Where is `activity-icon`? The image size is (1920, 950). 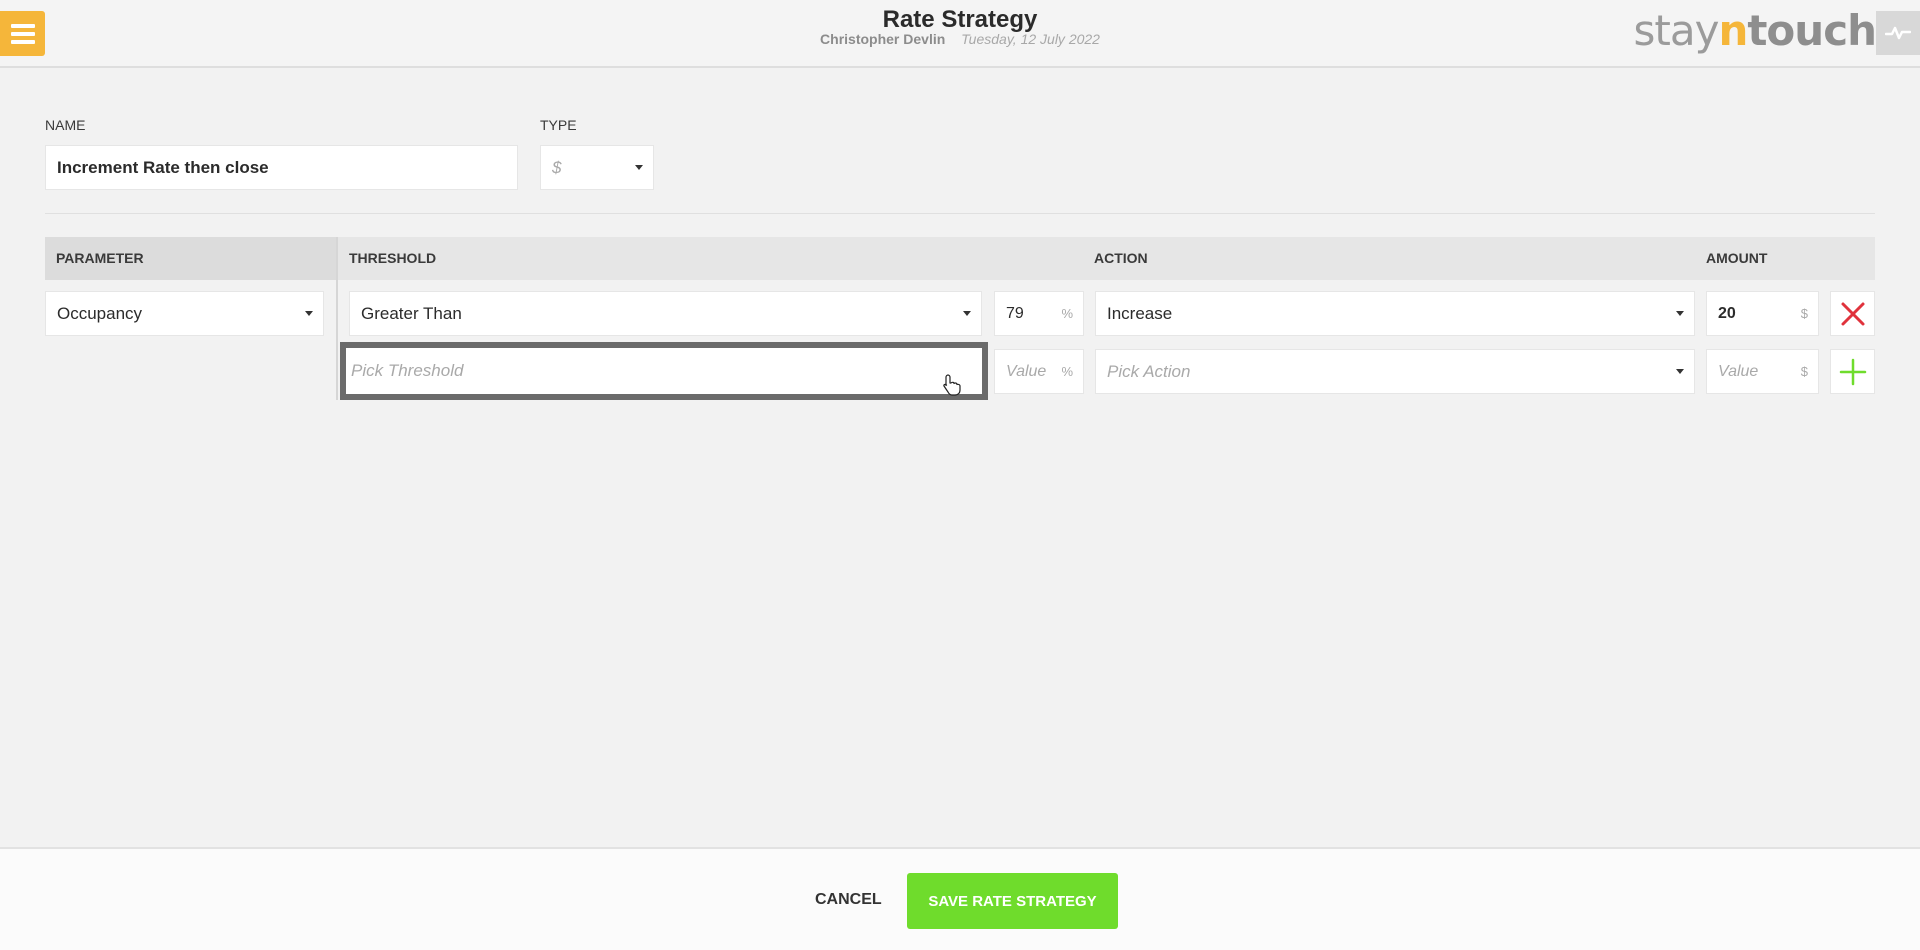 activity-icon is located at coordinates (1898, 33).